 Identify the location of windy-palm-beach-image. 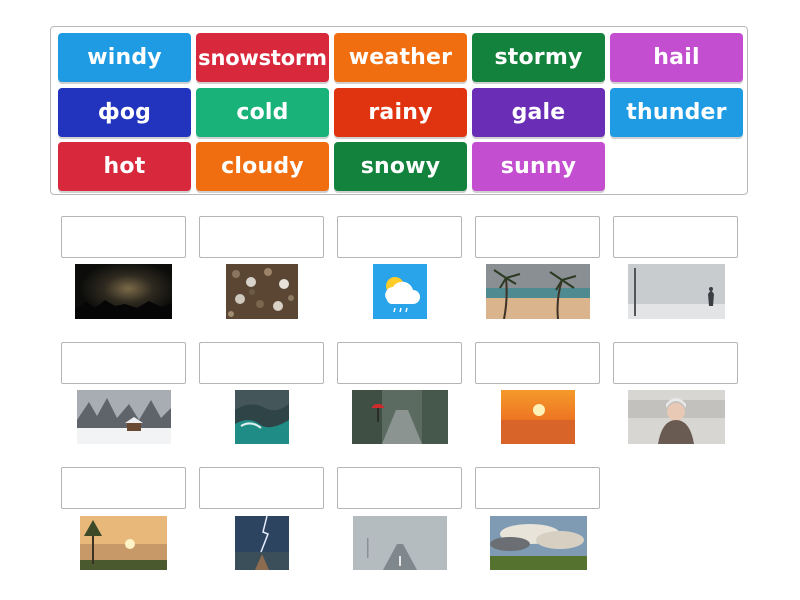
(538, 291).